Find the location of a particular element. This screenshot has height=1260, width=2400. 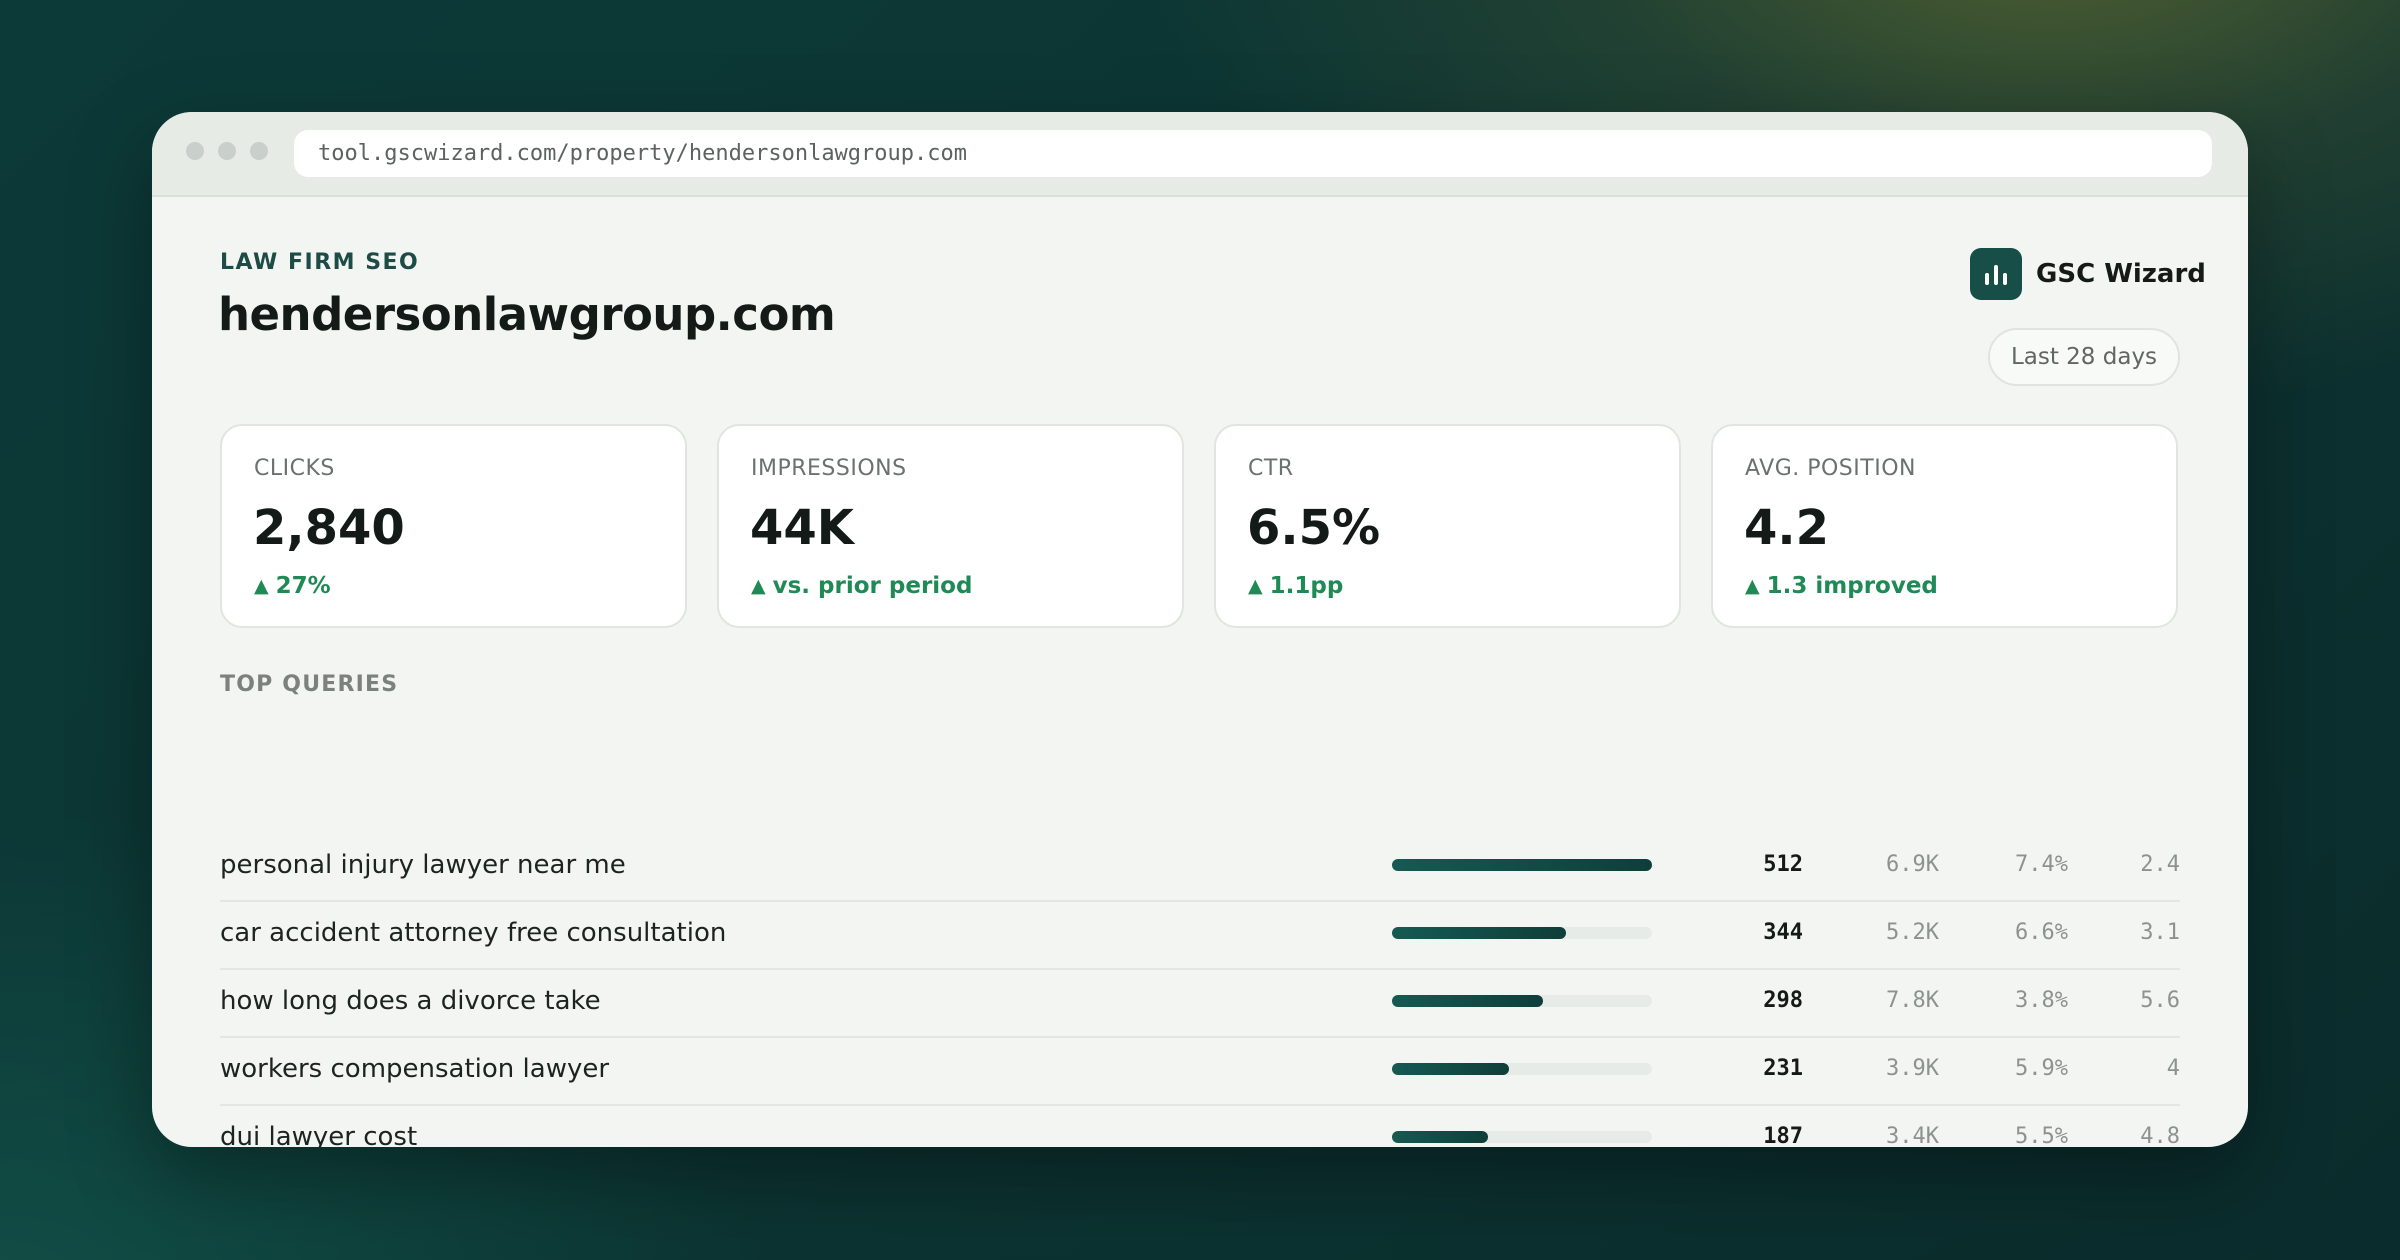

query-ctr: 5.9% is located at coordinates (2041, 1068).